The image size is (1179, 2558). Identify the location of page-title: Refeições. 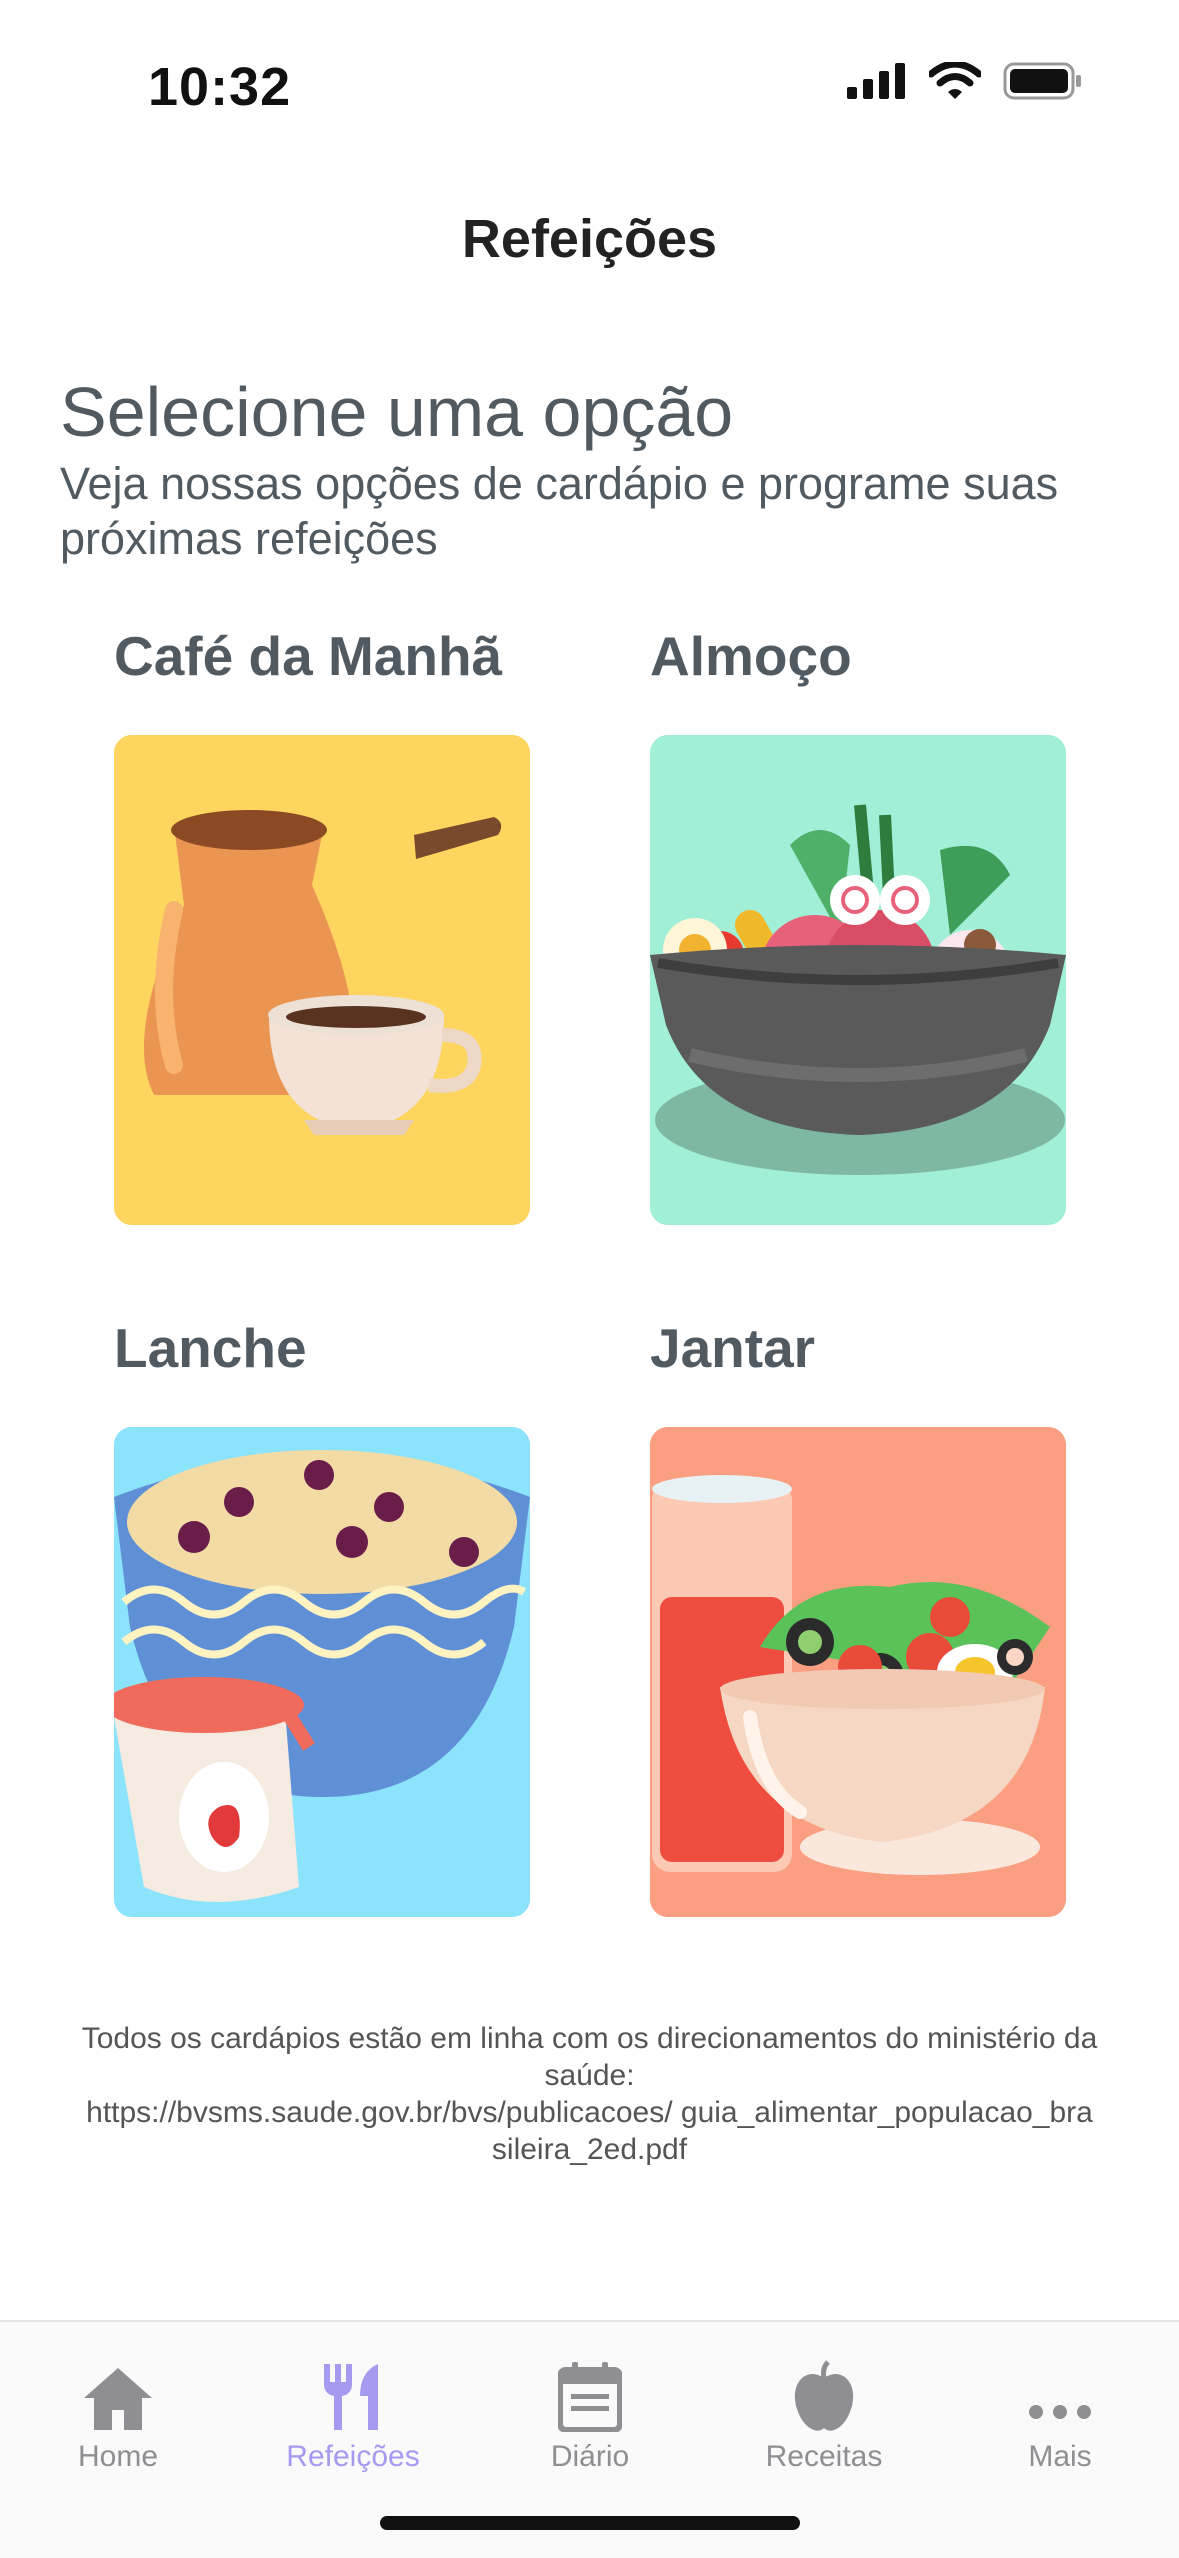
(589, 239).